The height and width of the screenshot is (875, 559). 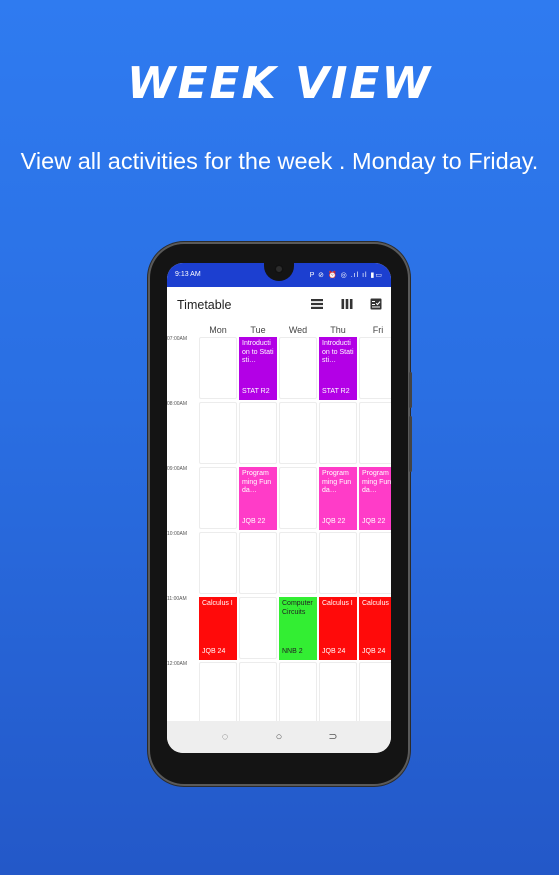 What do you see at coordinates (177, 664) in the screenshot?
I see `time-label: 12:00AM` at bounding box center [177, 664].